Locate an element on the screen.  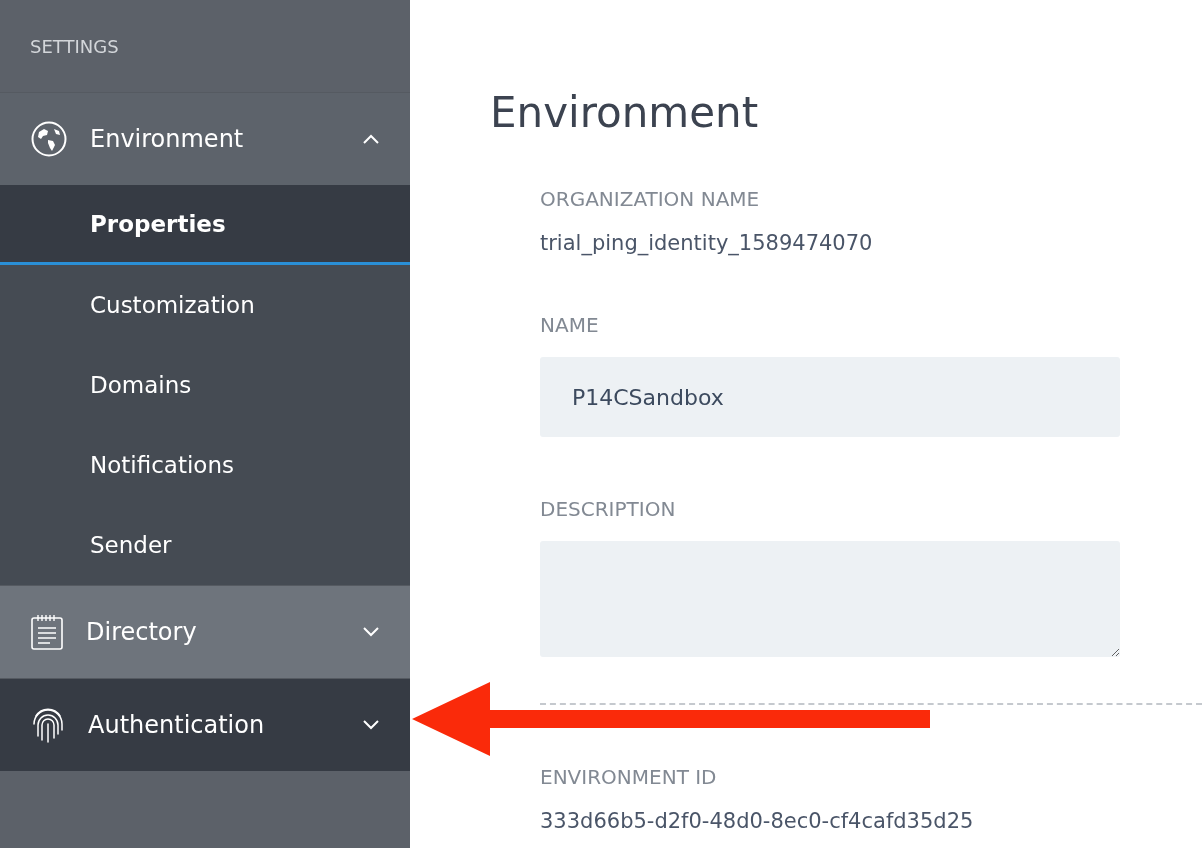
field-label: NAME is located at coordinates (569, 325).